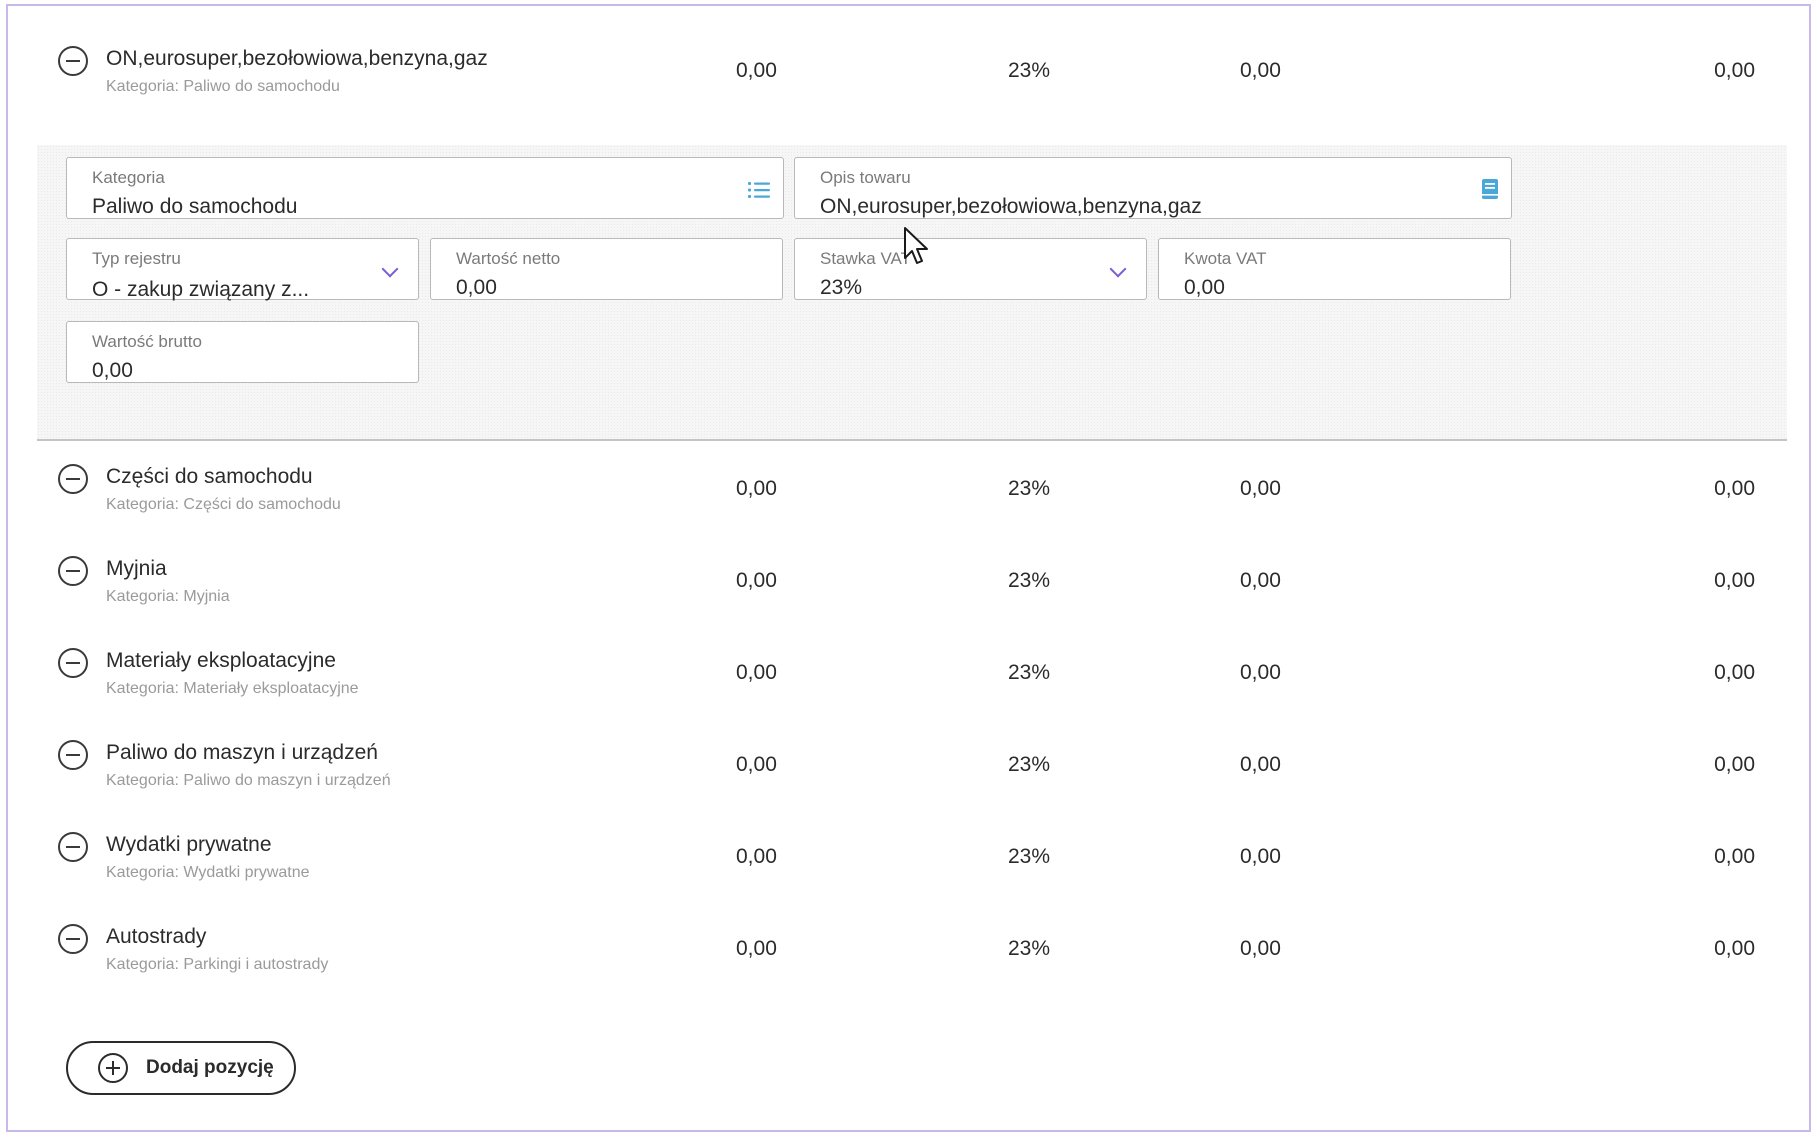 The width and height of the screenshot is (1818, 1138). What do you see at coordinates (866, 258) in the screenshot?
I see `stawka-vat-label: Stawka VAT` at bounding box center [866, 258].